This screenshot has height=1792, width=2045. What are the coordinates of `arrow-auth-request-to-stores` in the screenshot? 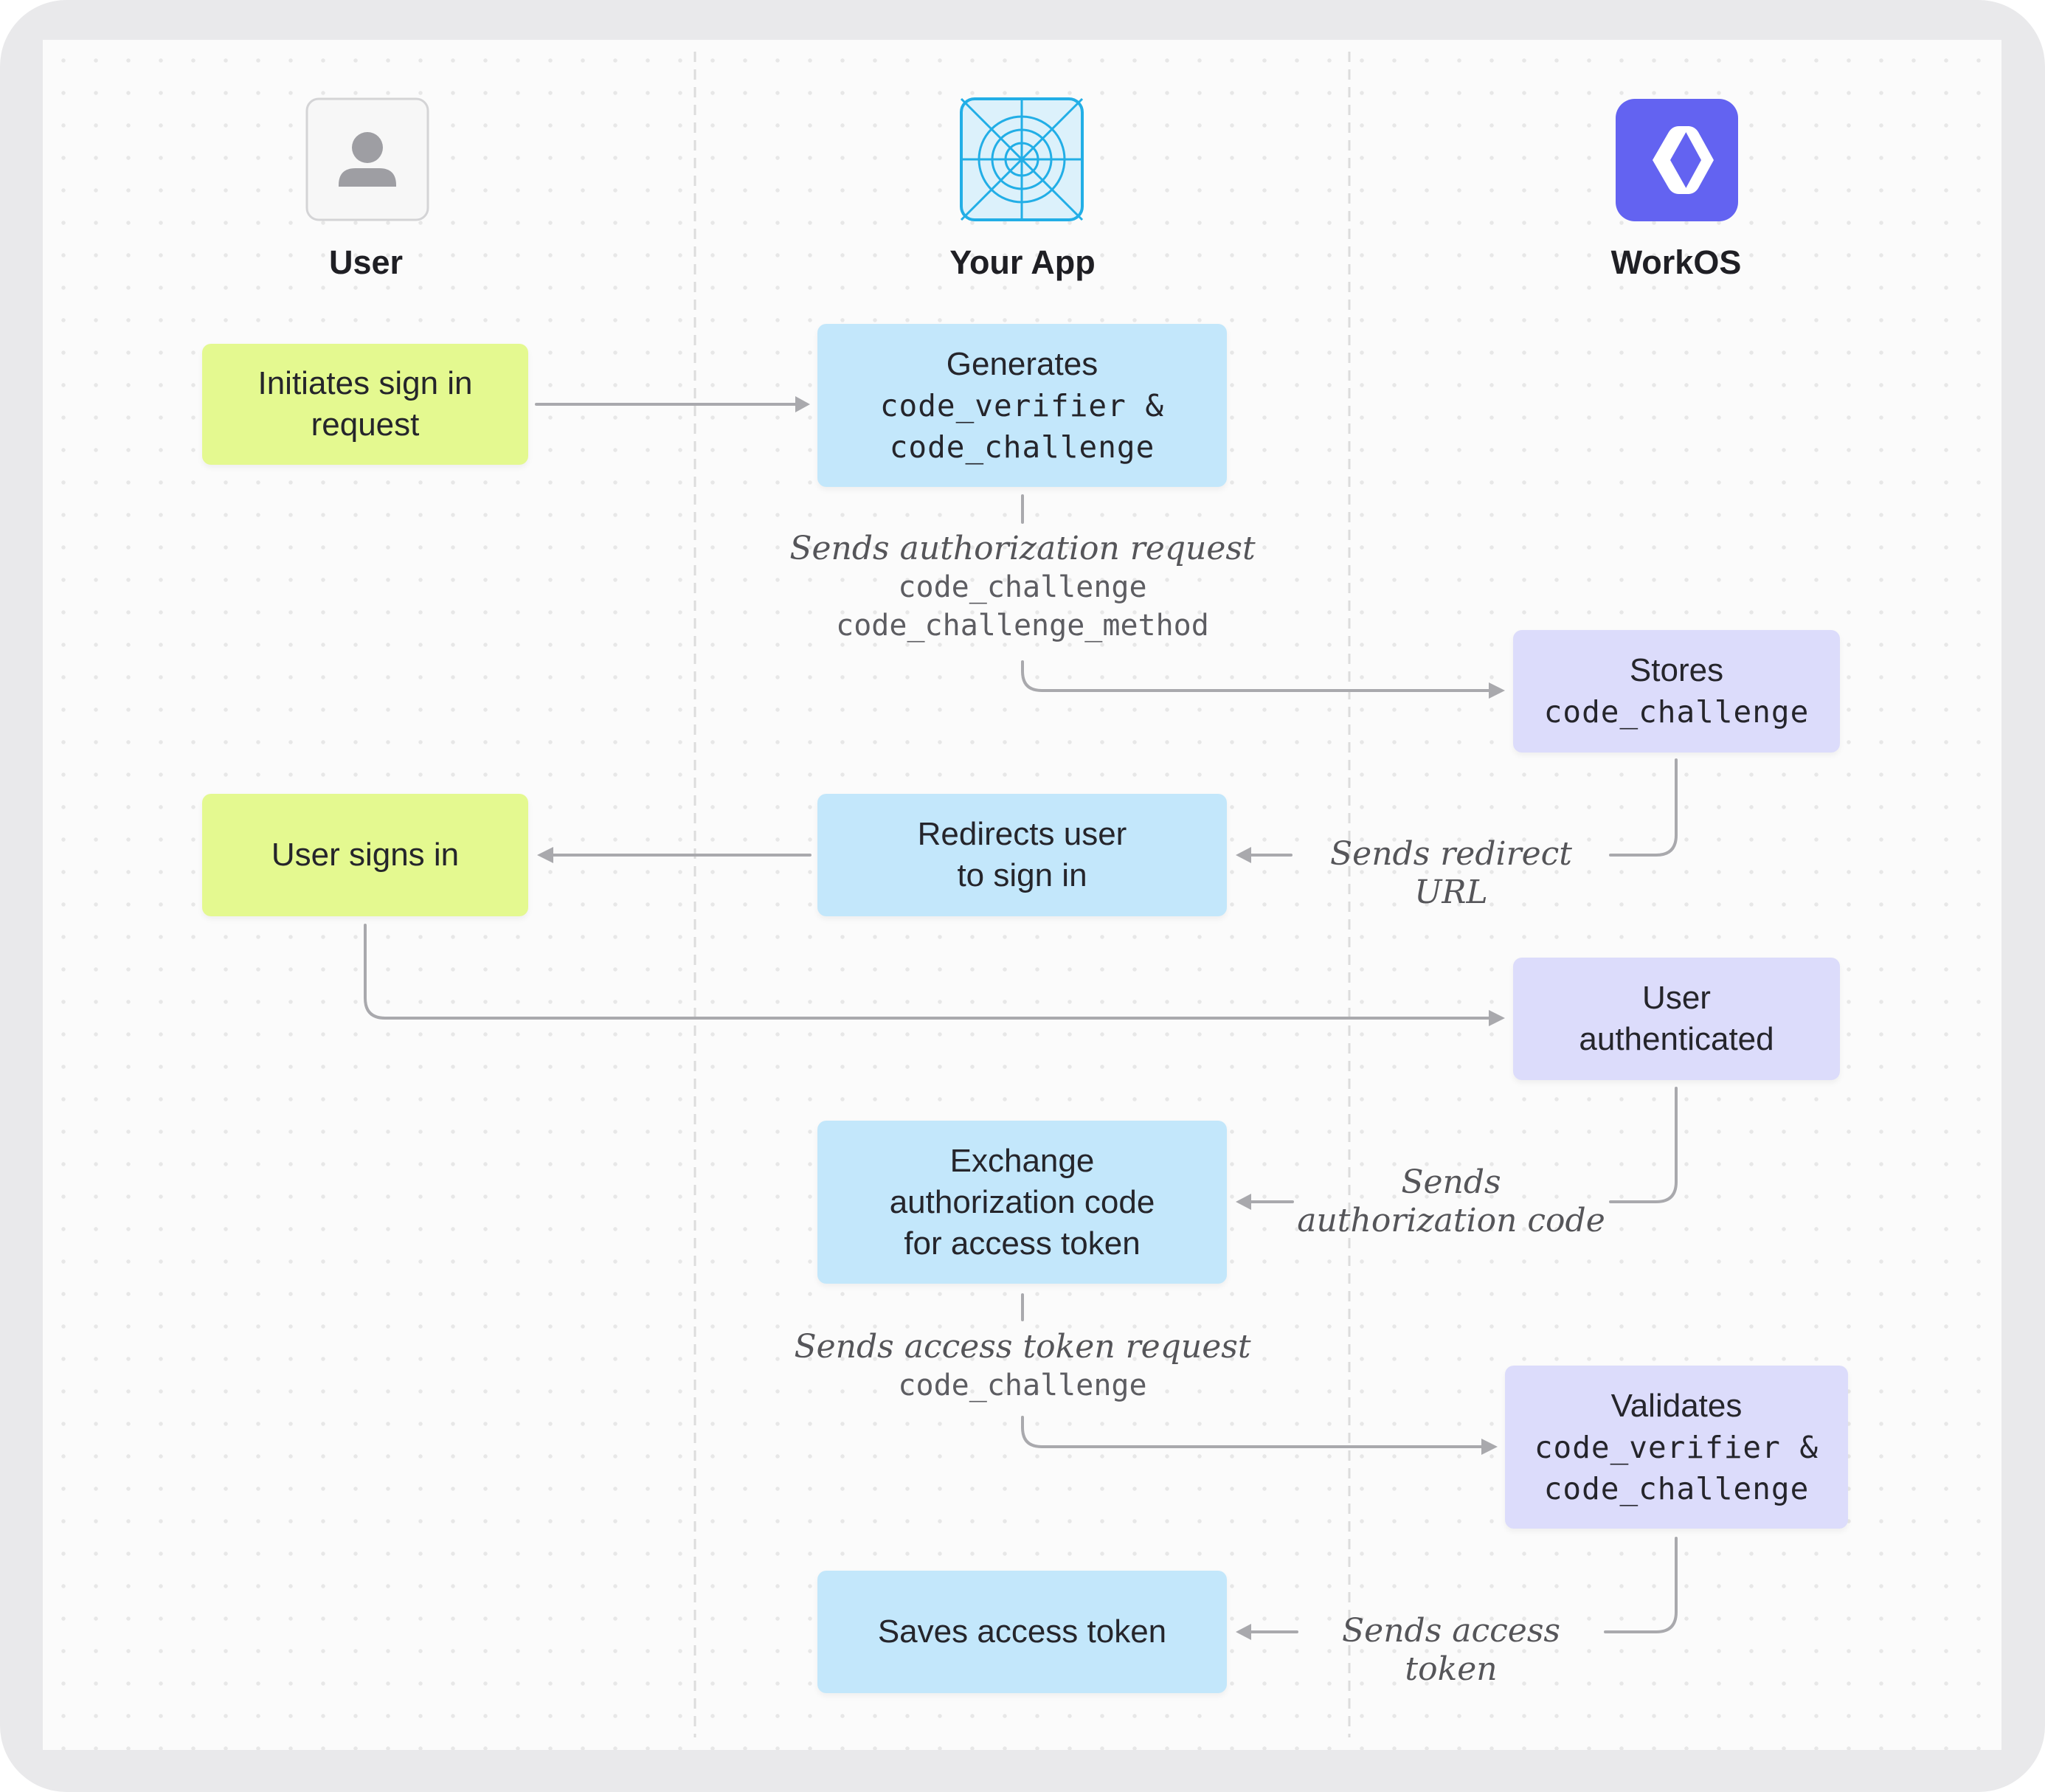 It's located at (1255, 676).